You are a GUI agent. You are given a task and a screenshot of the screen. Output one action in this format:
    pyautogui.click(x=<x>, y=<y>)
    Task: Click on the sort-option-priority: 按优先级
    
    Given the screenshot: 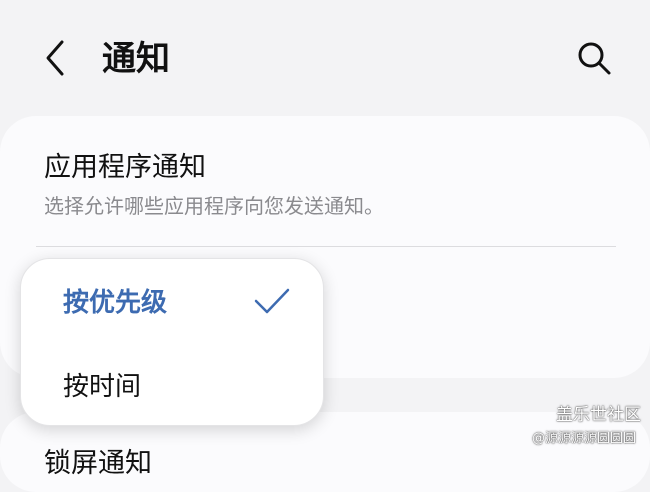 What is the action you would take?
    pyautogui.click(x=172, y=301)
    